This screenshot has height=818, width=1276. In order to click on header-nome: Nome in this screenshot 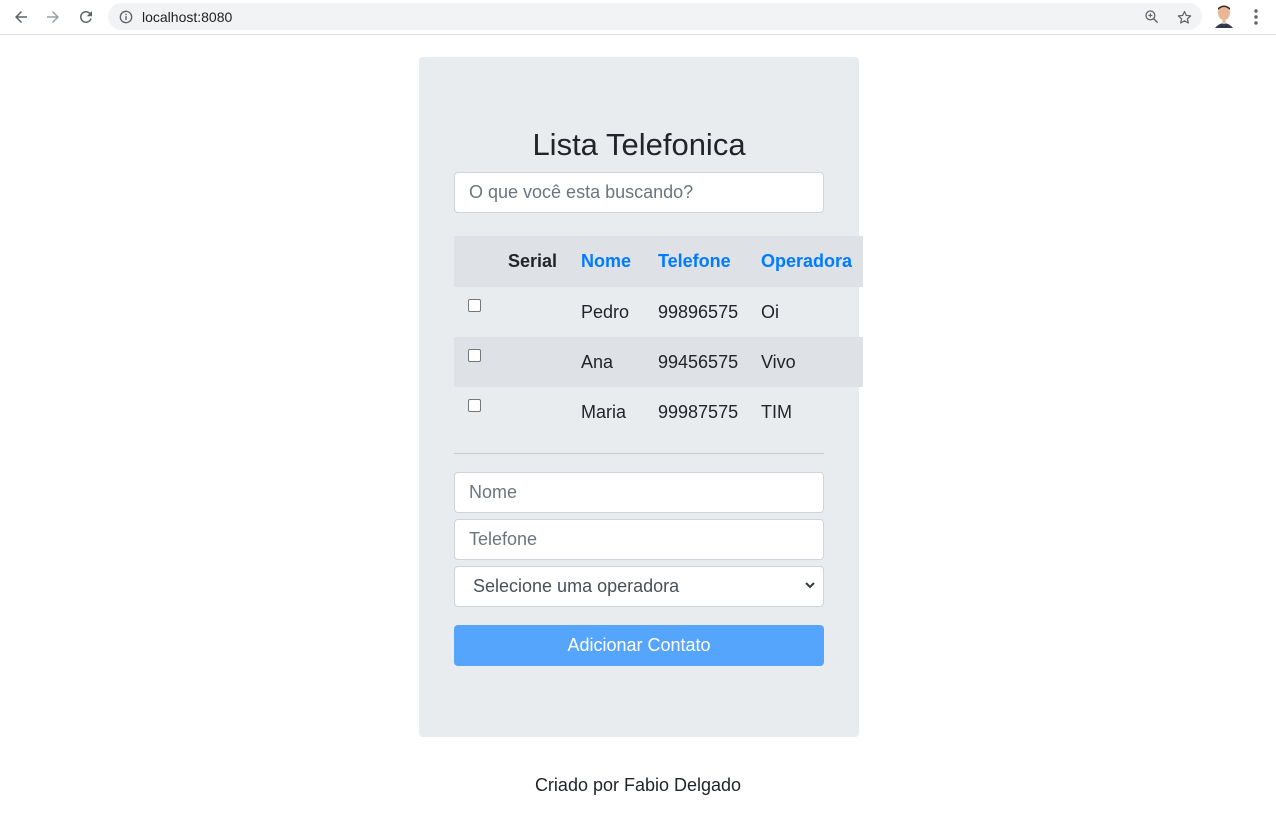, I will do `click(619, 261)`.